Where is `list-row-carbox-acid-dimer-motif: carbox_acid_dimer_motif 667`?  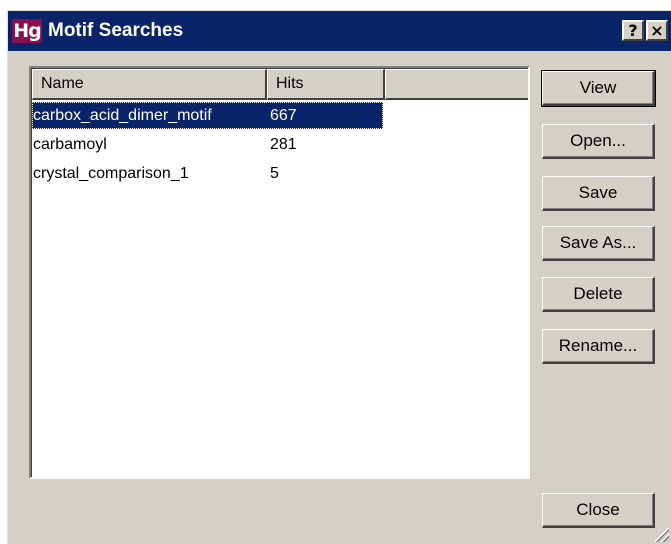
list-row-carbox-acid-dimer-motif: carbox_acid_dimer_motif 667 is located at coordinates (280, 116).